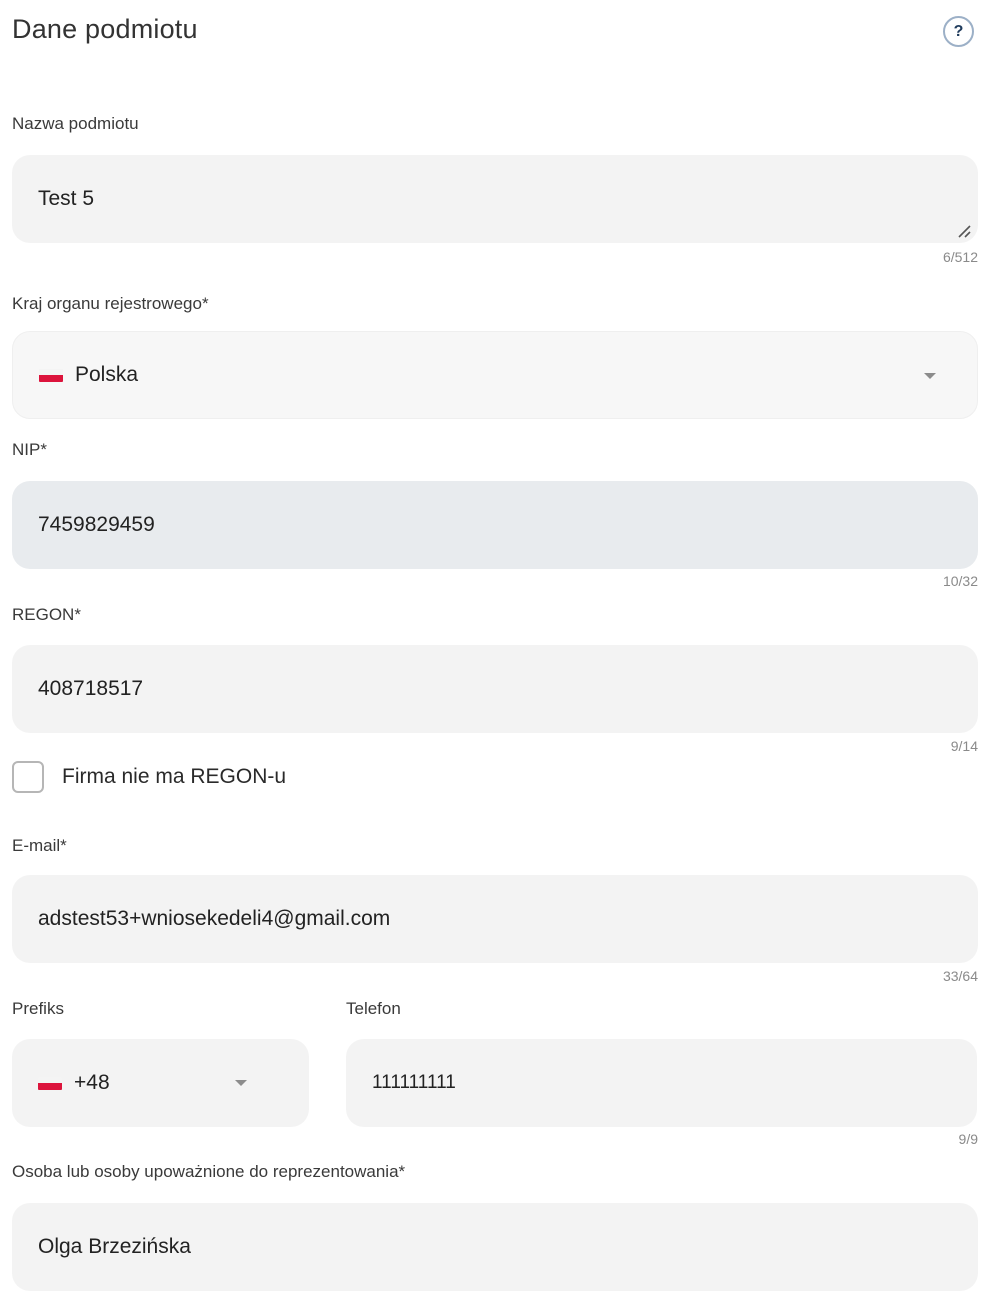  Describe the element at coordinates (960, 976) in the screenshot. I see `email-counter: 33/64` at that location.